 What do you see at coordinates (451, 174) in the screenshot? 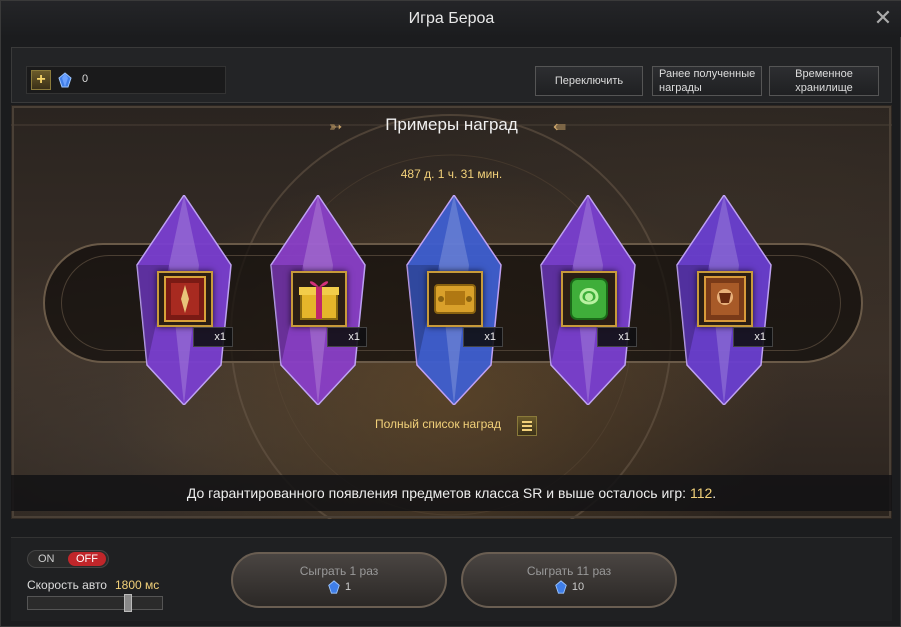
I see `event-timer: 487 д. 1 ч. 31 мин.` at bounding box center [451, 174].